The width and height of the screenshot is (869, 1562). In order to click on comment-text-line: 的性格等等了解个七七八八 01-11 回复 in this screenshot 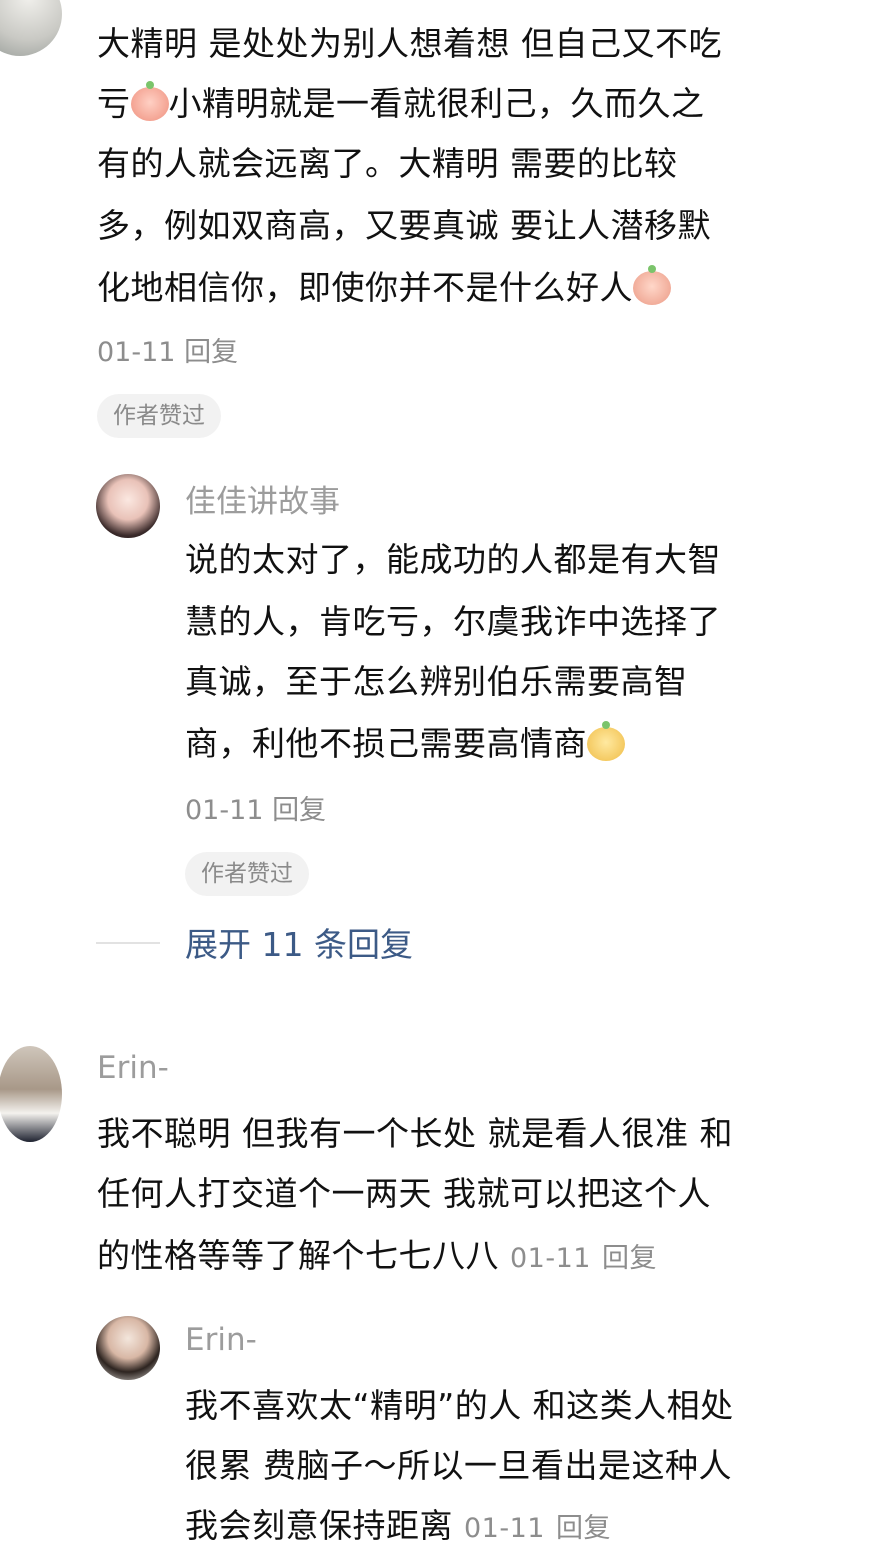, I will do `click(377, 1255)`.